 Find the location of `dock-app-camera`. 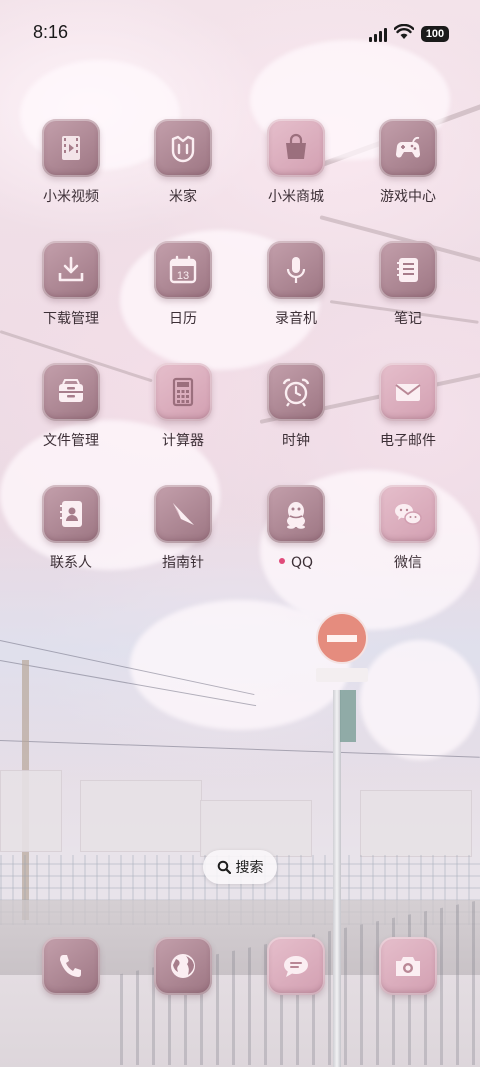

dock-app-camera is located at coordinates (408, 966).